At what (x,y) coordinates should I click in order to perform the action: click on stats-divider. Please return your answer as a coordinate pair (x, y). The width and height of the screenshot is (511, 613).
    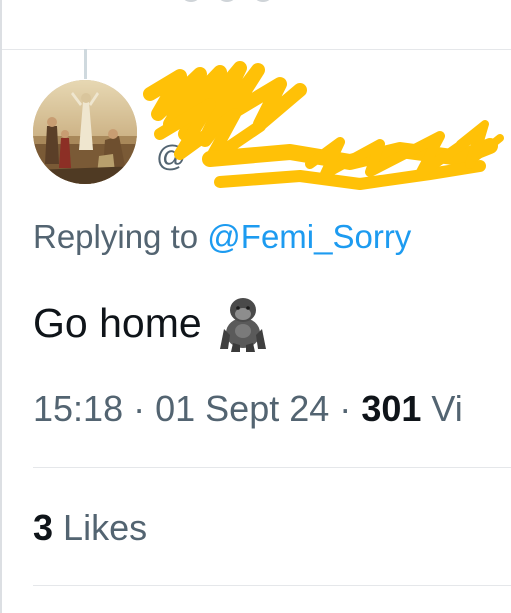
    Looking at the image, I should click on (272, 585).